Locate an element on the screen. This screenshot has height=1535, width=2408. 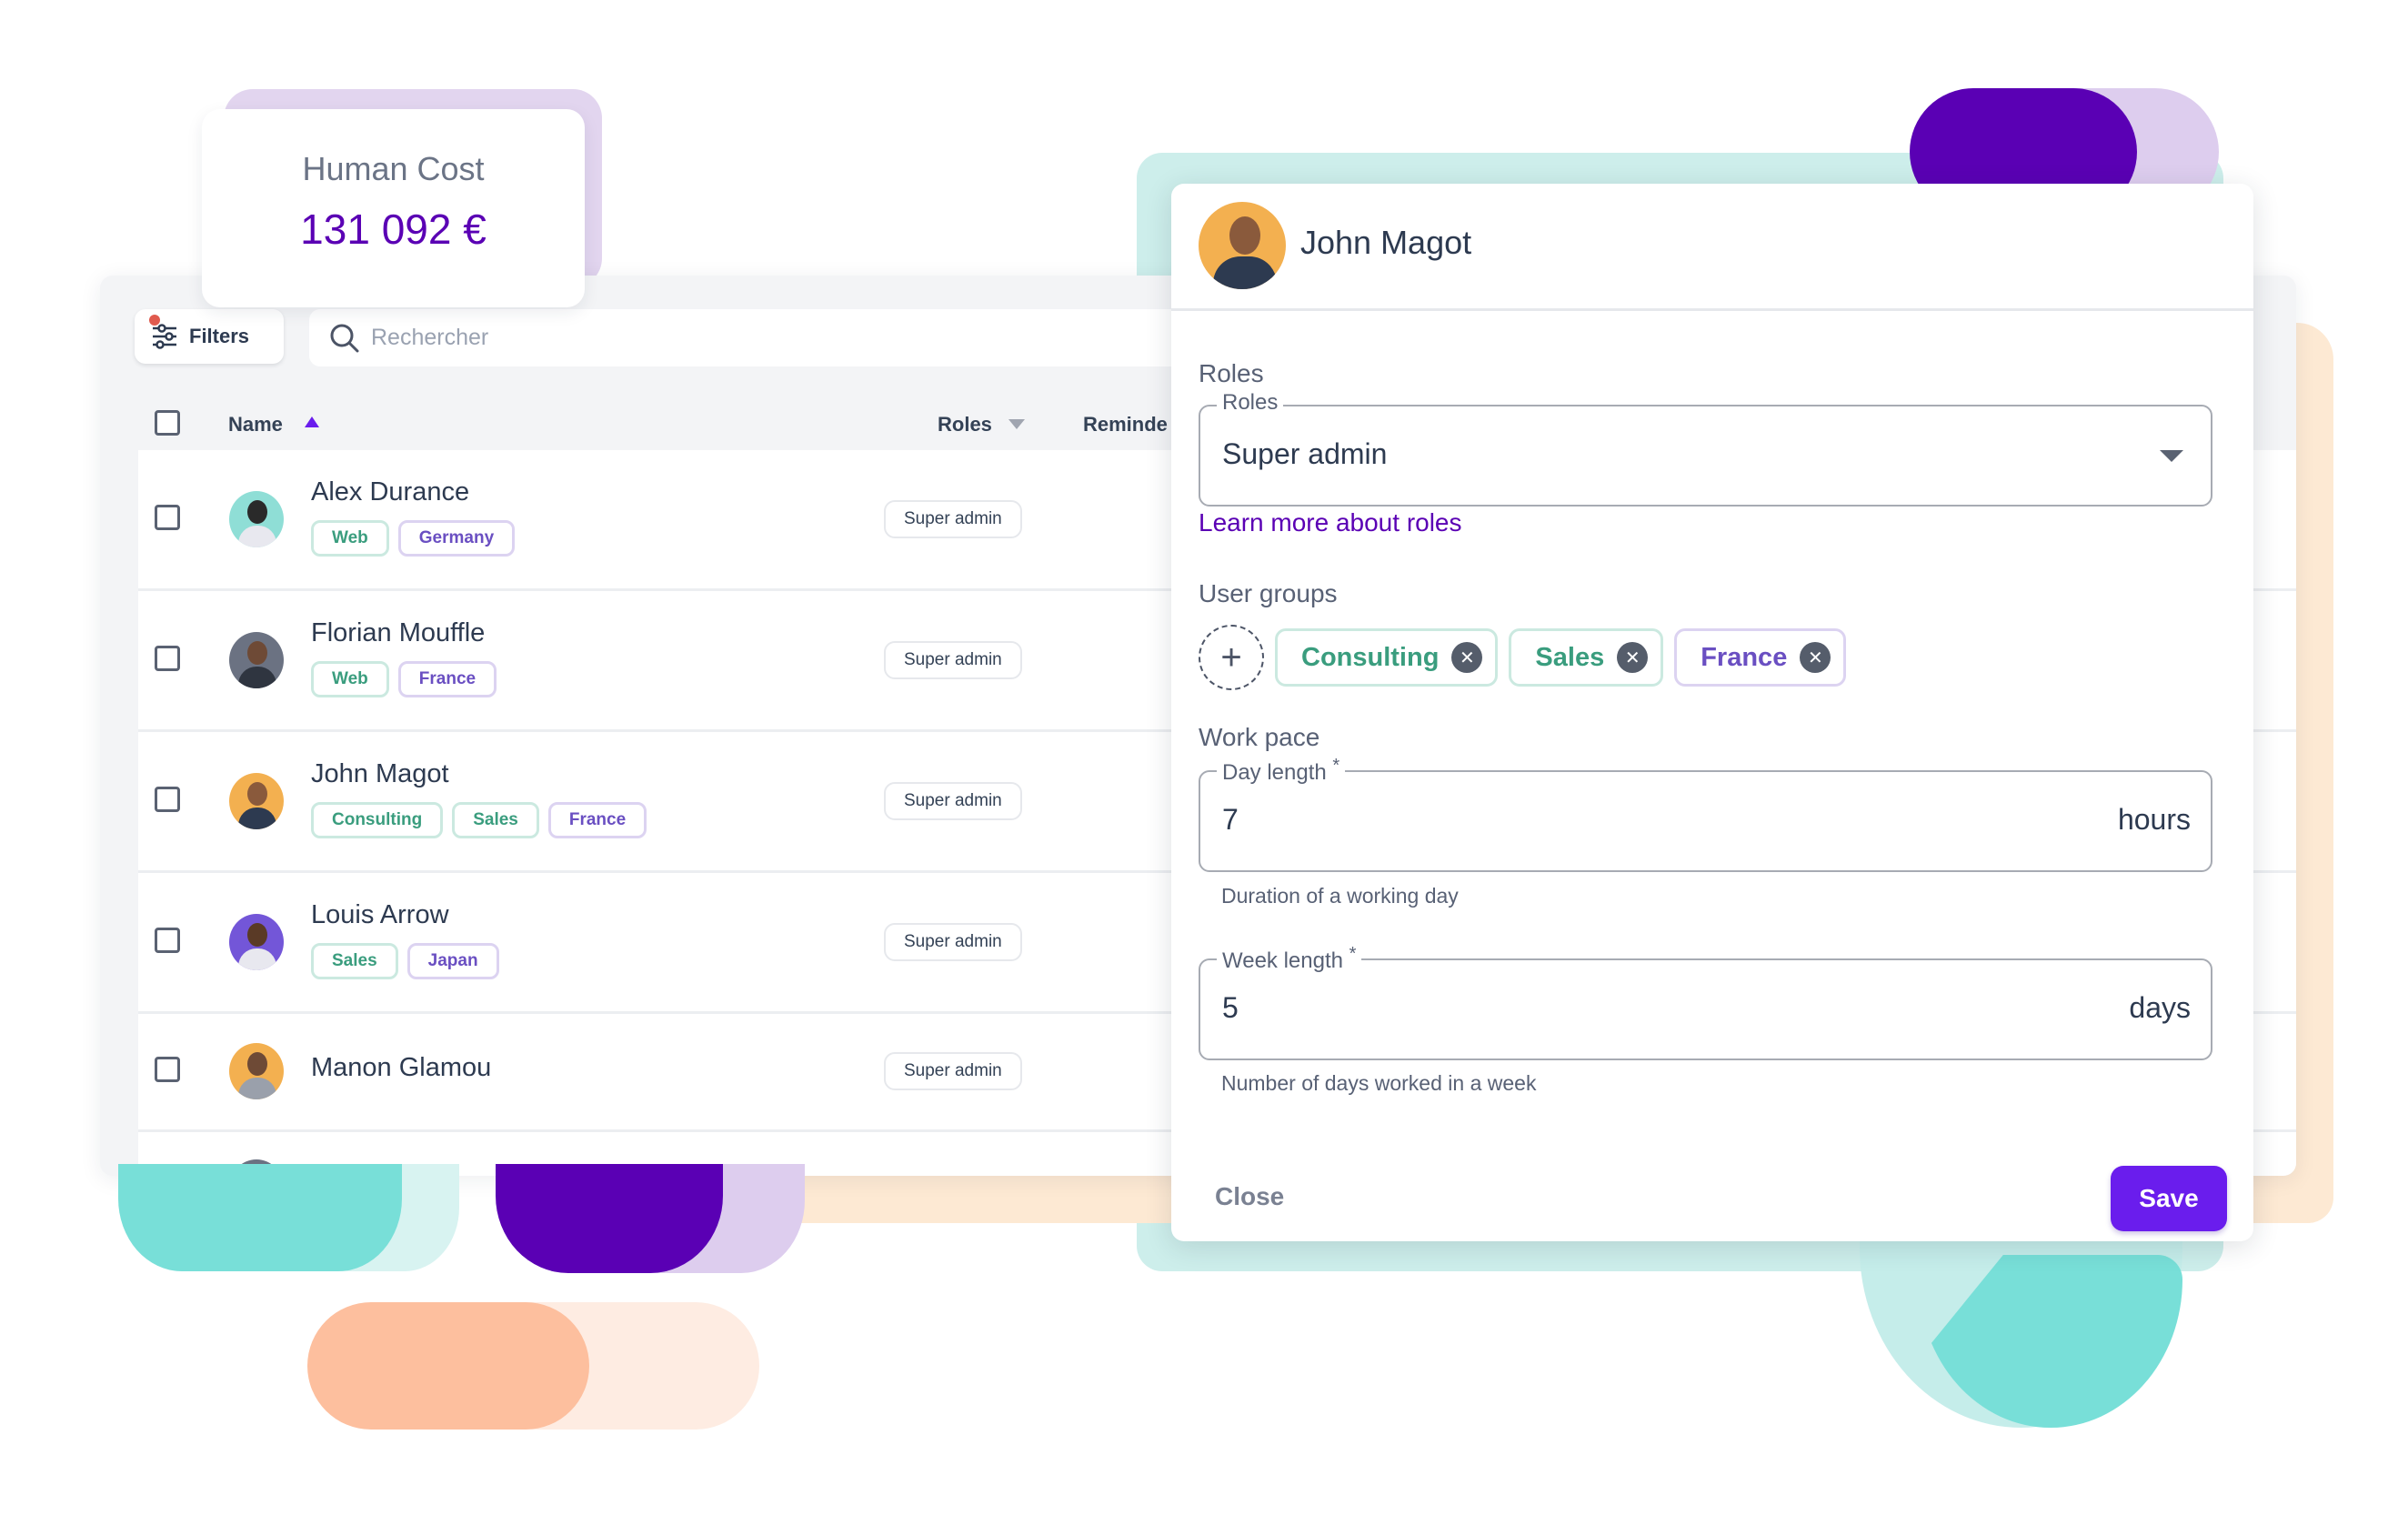
sort-ascending-icon is located at coordinates (312, 421).